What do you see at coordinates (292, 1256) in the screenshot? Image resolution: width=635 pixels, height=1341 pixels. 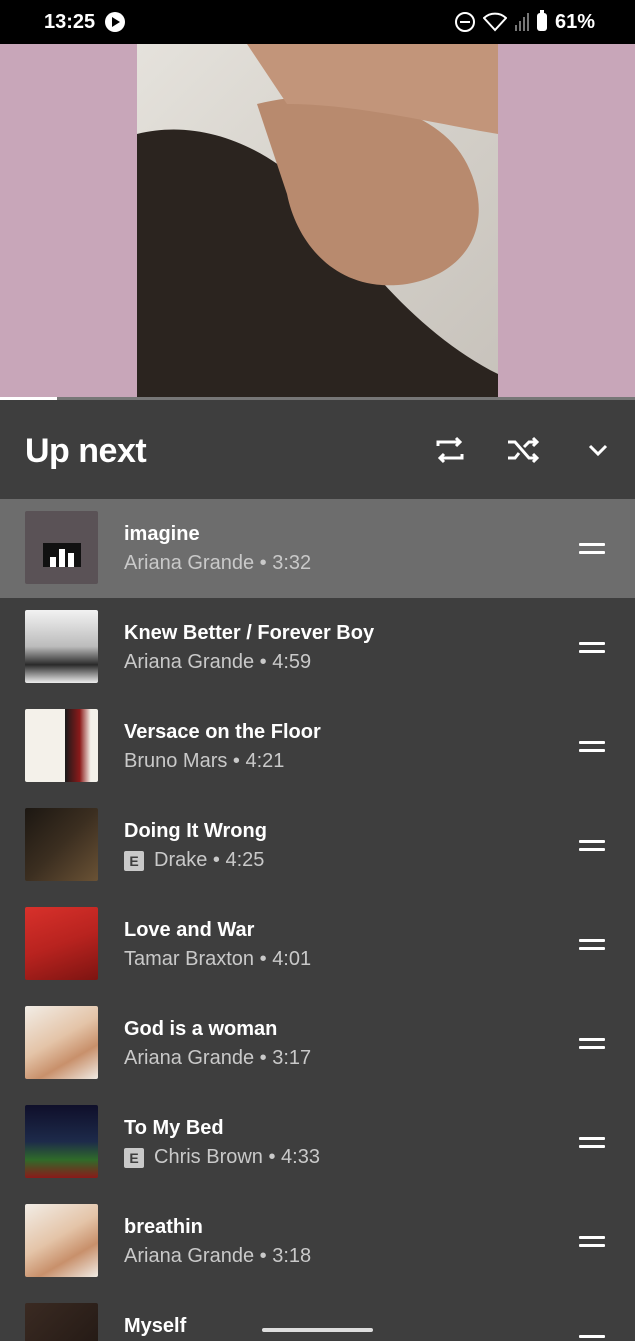 I see `duration: 3:18` at bounding box center [292, 1256].